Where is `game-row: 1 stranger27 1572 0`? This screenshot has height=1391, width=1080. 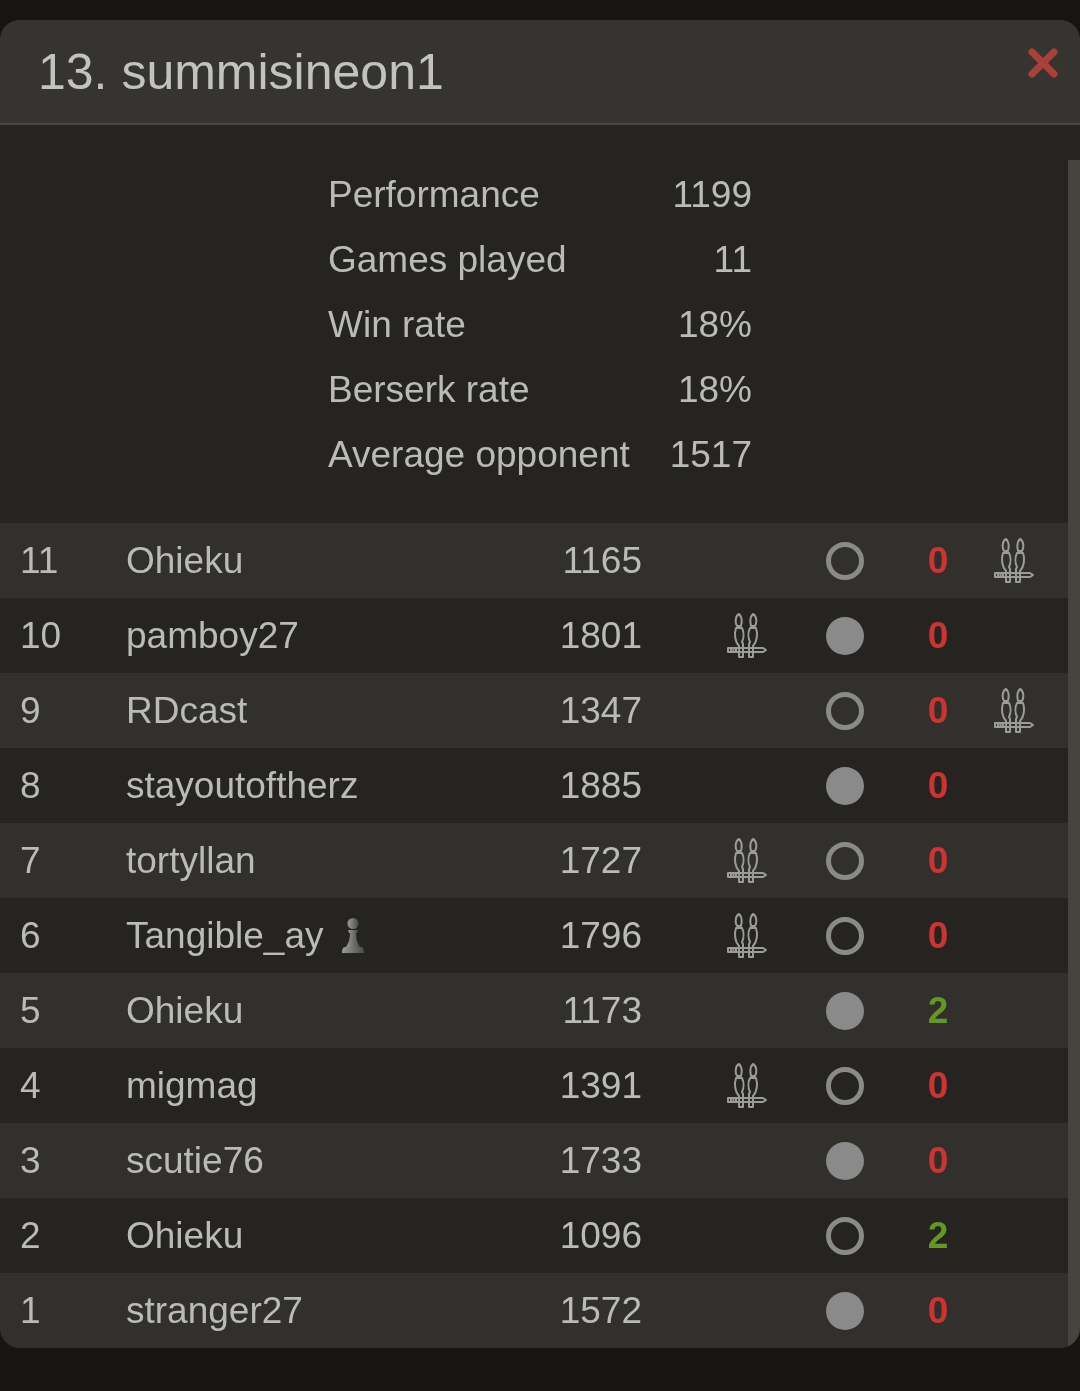 game-row: 1 stranger27 1572 0 is located at coordinates (534, 1310).